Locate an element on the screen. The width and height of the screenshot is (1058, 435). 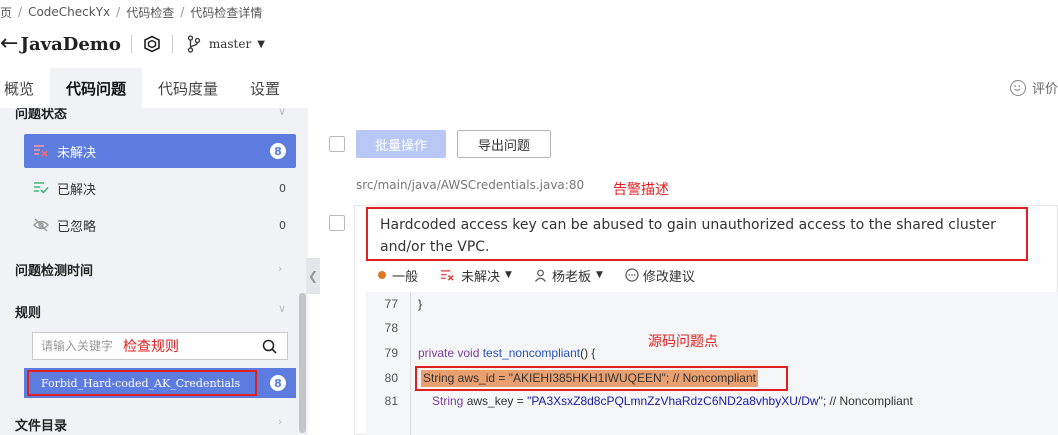
line-number: 80 is located at coordinates (391, 378).